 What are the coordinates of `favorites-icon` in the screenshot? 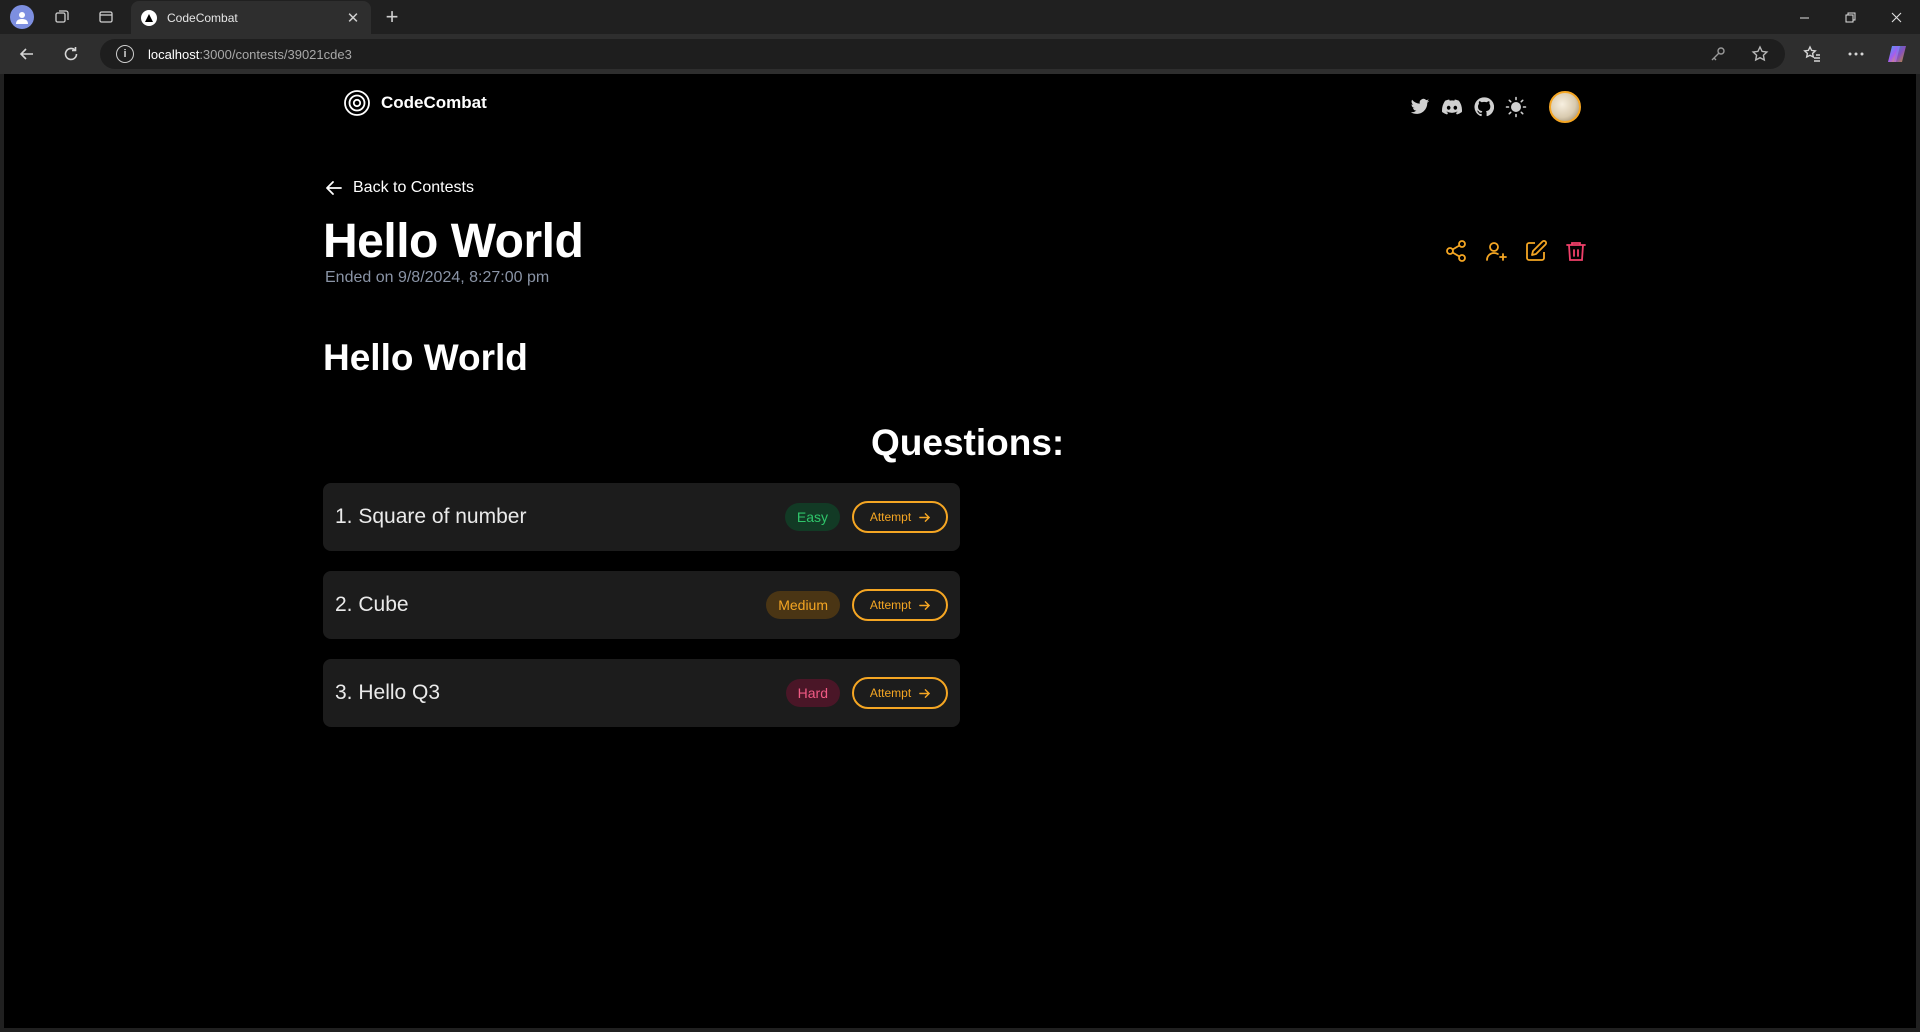 It's located at (1812, 54).